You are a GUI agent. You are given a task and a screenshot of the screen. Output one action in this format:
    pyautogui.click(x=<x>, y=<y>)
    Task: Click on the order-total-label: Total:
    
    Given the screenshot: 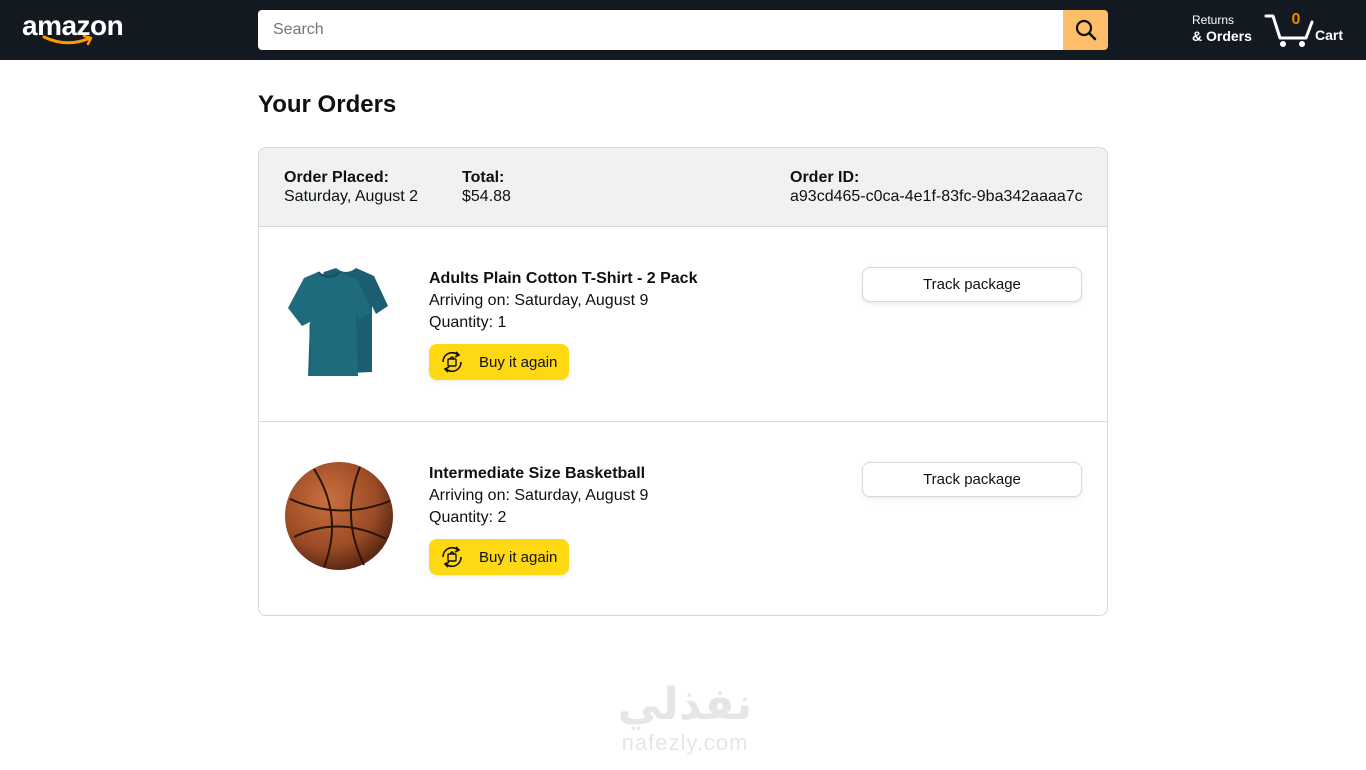 What is the action you would take?
    pyautogui.click(x=483, y=177)
    